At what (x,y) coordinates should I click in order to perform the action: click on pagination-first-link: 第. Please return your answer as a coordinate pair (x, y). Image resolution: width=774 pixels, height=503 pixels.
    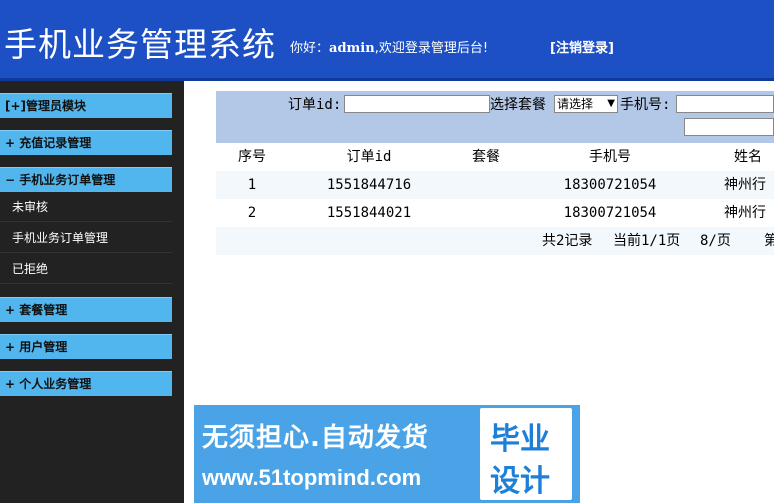
    Looking at the image, I should click on (769, 241).